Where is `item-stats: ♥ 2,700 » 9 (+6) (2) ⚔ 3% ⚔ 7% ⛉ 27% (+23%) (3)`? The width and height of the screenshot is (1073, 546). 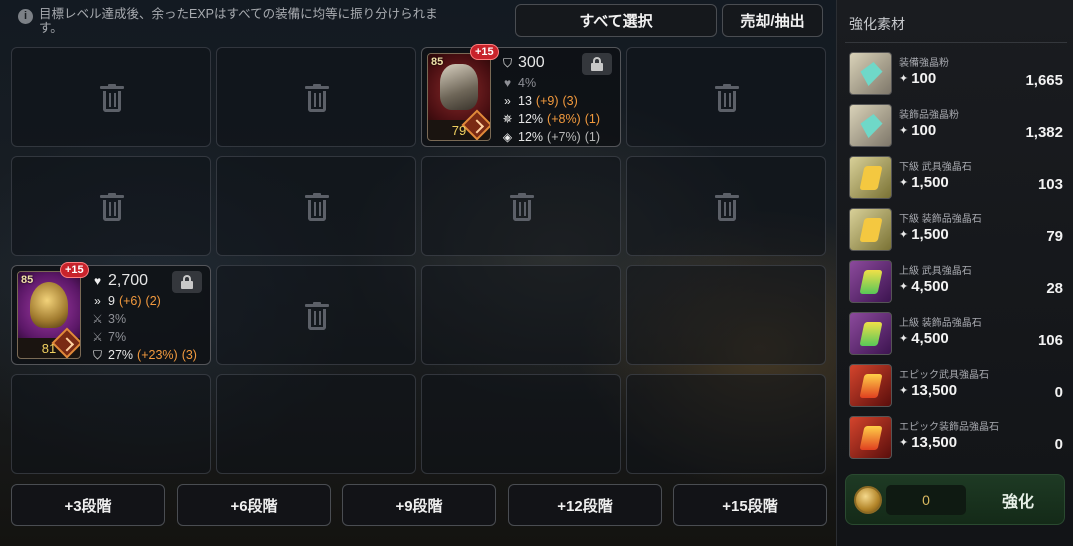 item-stats: ♥ 2,700 » 9 (+6) (2) ⚔ 3% ⚔ 7% ⛉ 27% (+23%) (3) is located at coordinates (143, 317).